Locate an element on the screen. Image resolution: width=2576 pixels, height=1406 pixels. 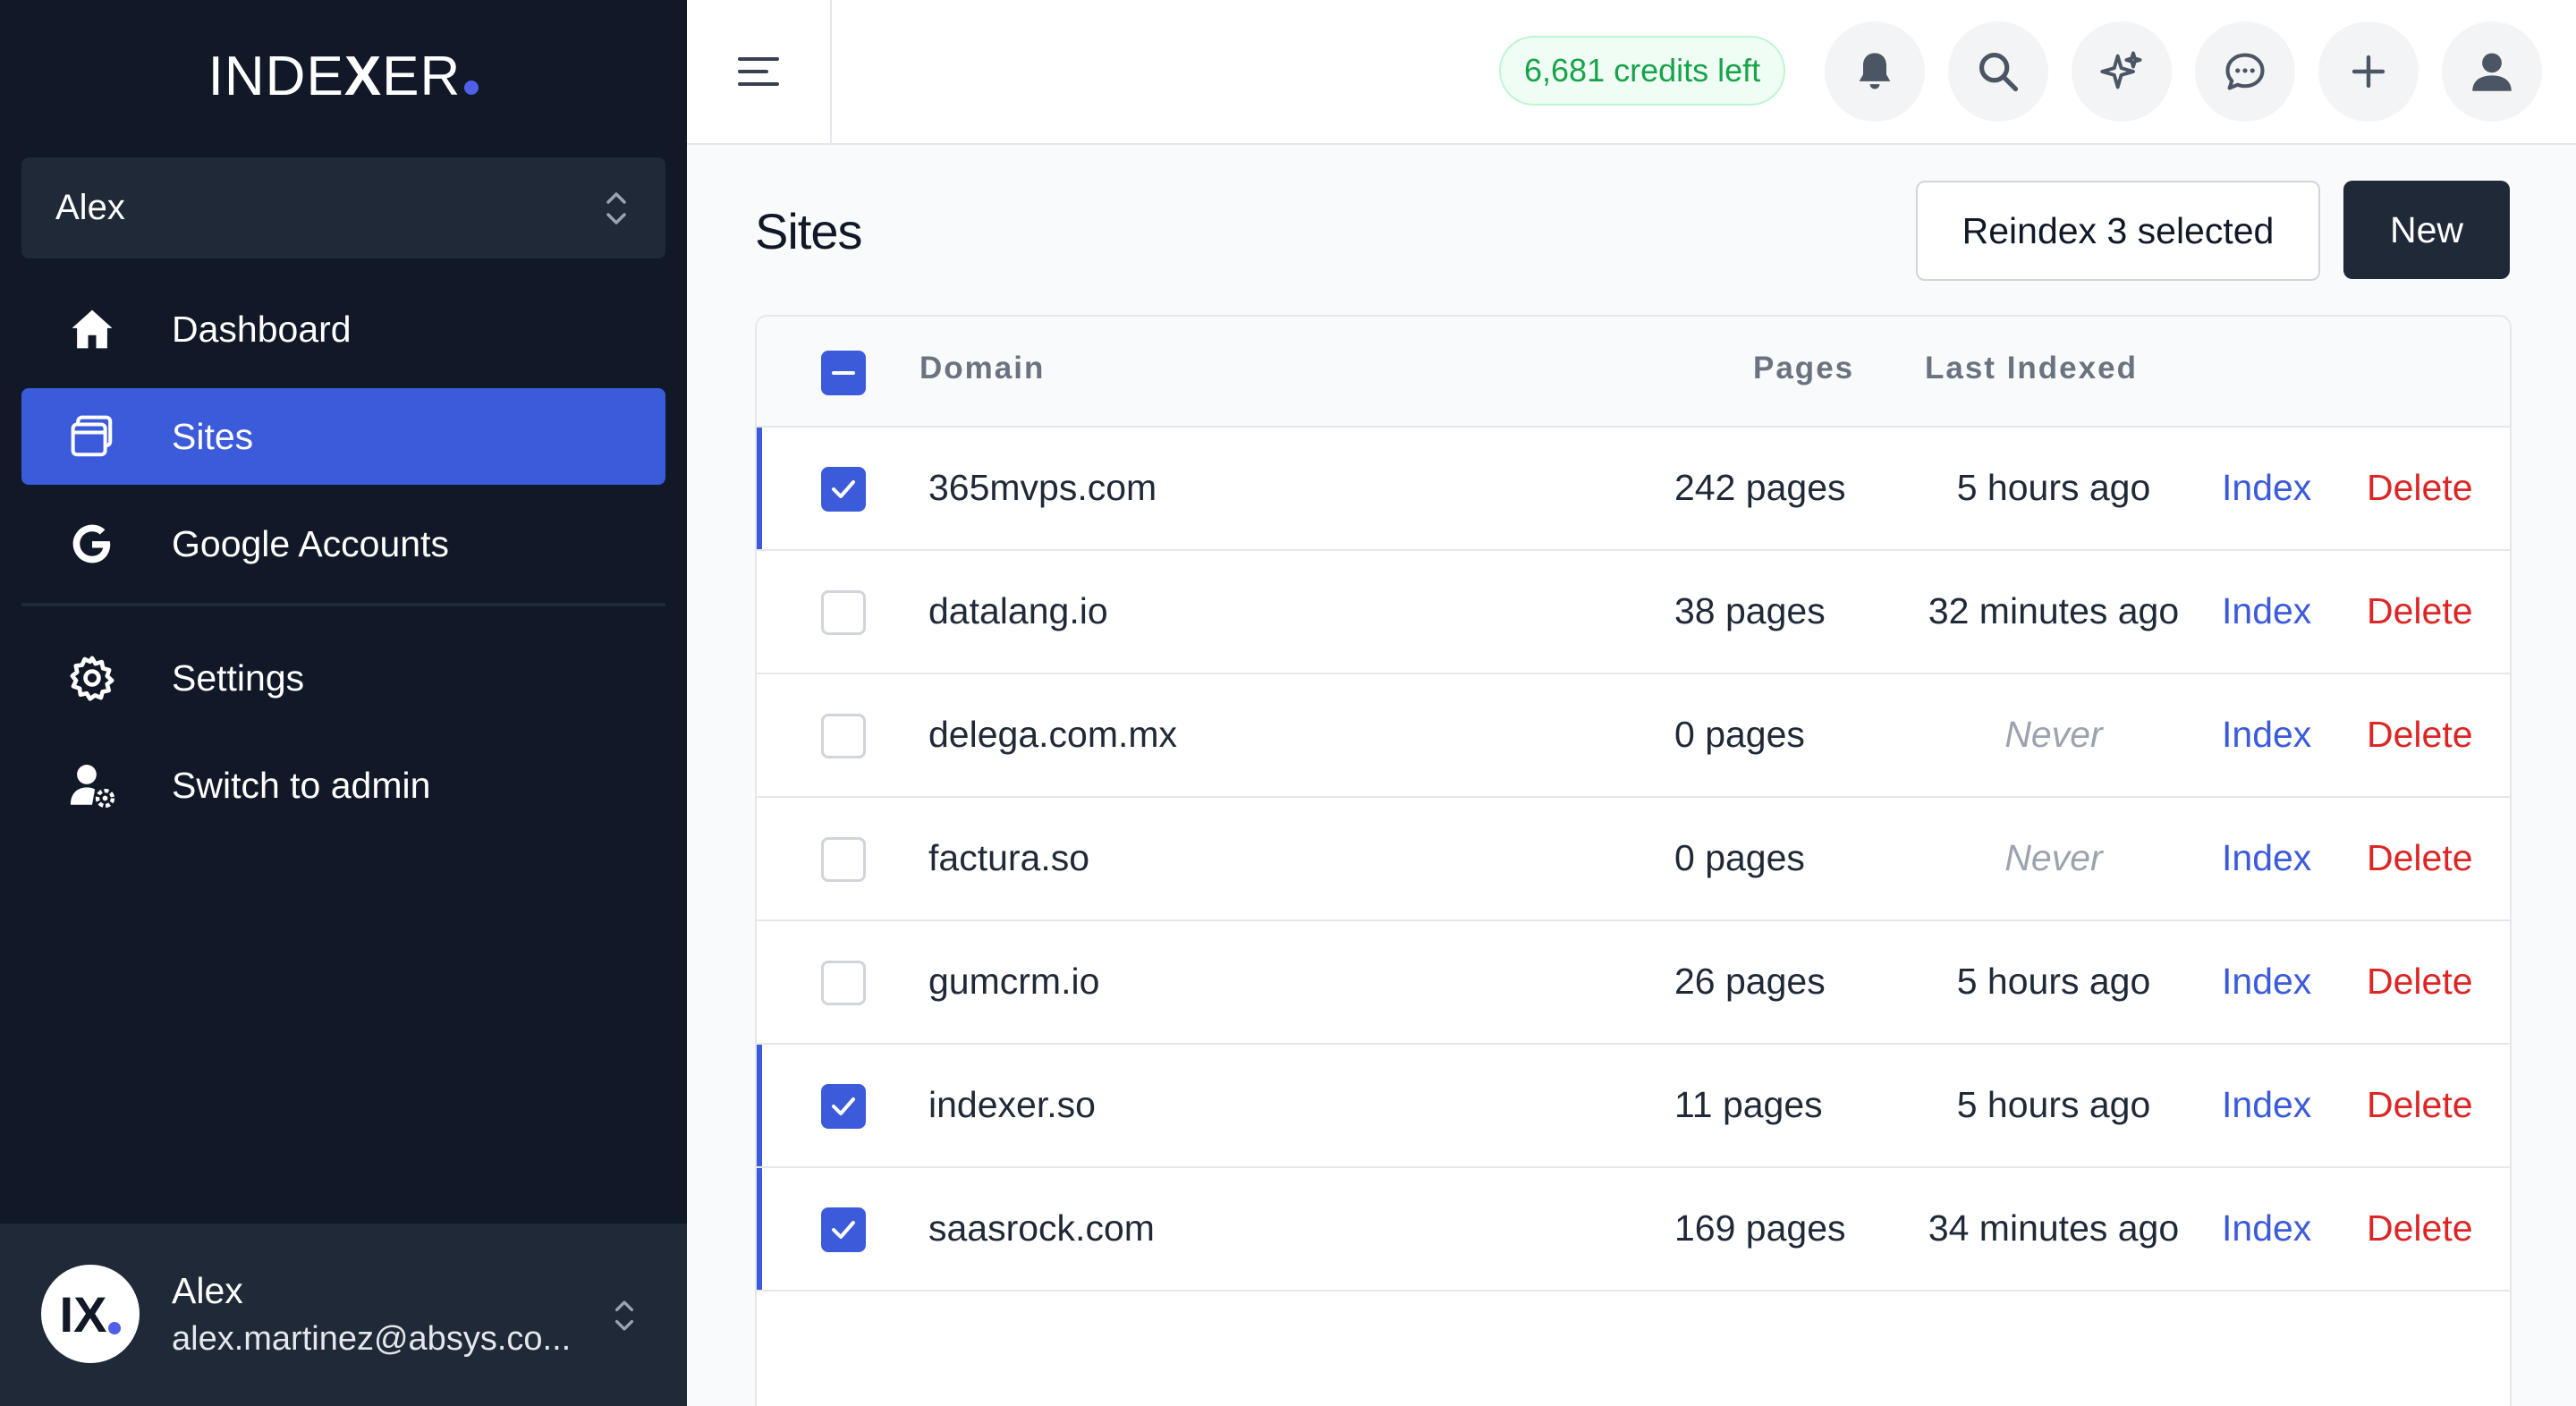
notifications-button is located at coordinates (1875, 72).